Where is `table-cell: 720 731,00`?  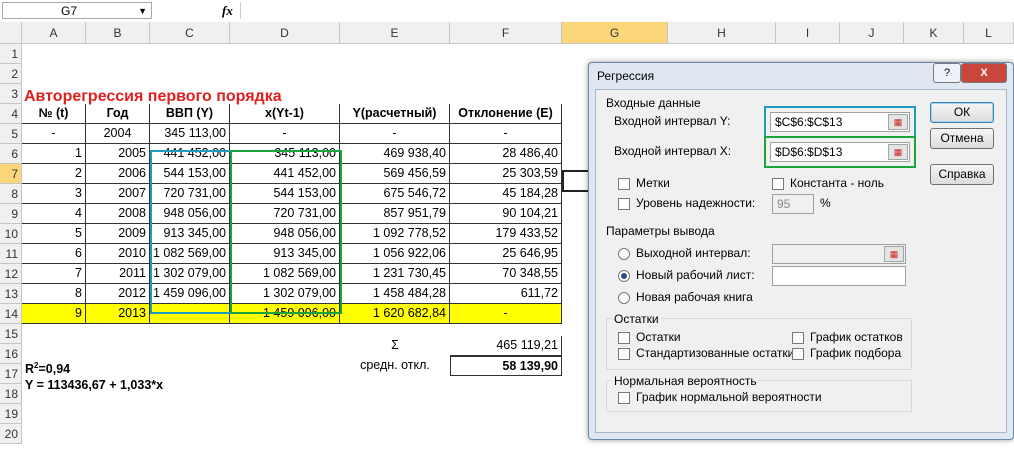 table-cell: 720 731,00 is located at coordinates (190, 194).